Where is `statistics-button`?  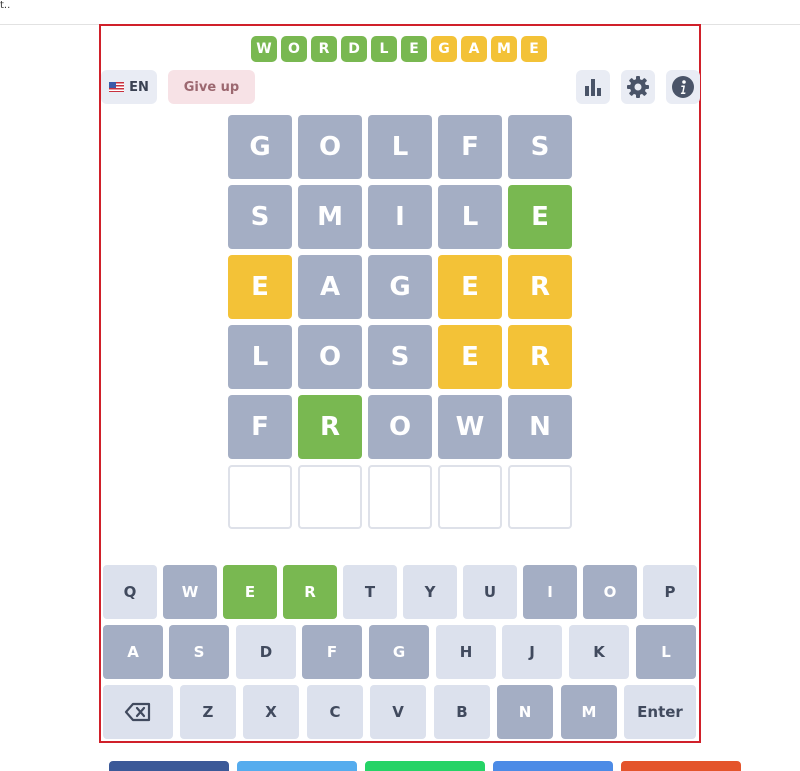
statistics-button is located at coordinates (593, 87).